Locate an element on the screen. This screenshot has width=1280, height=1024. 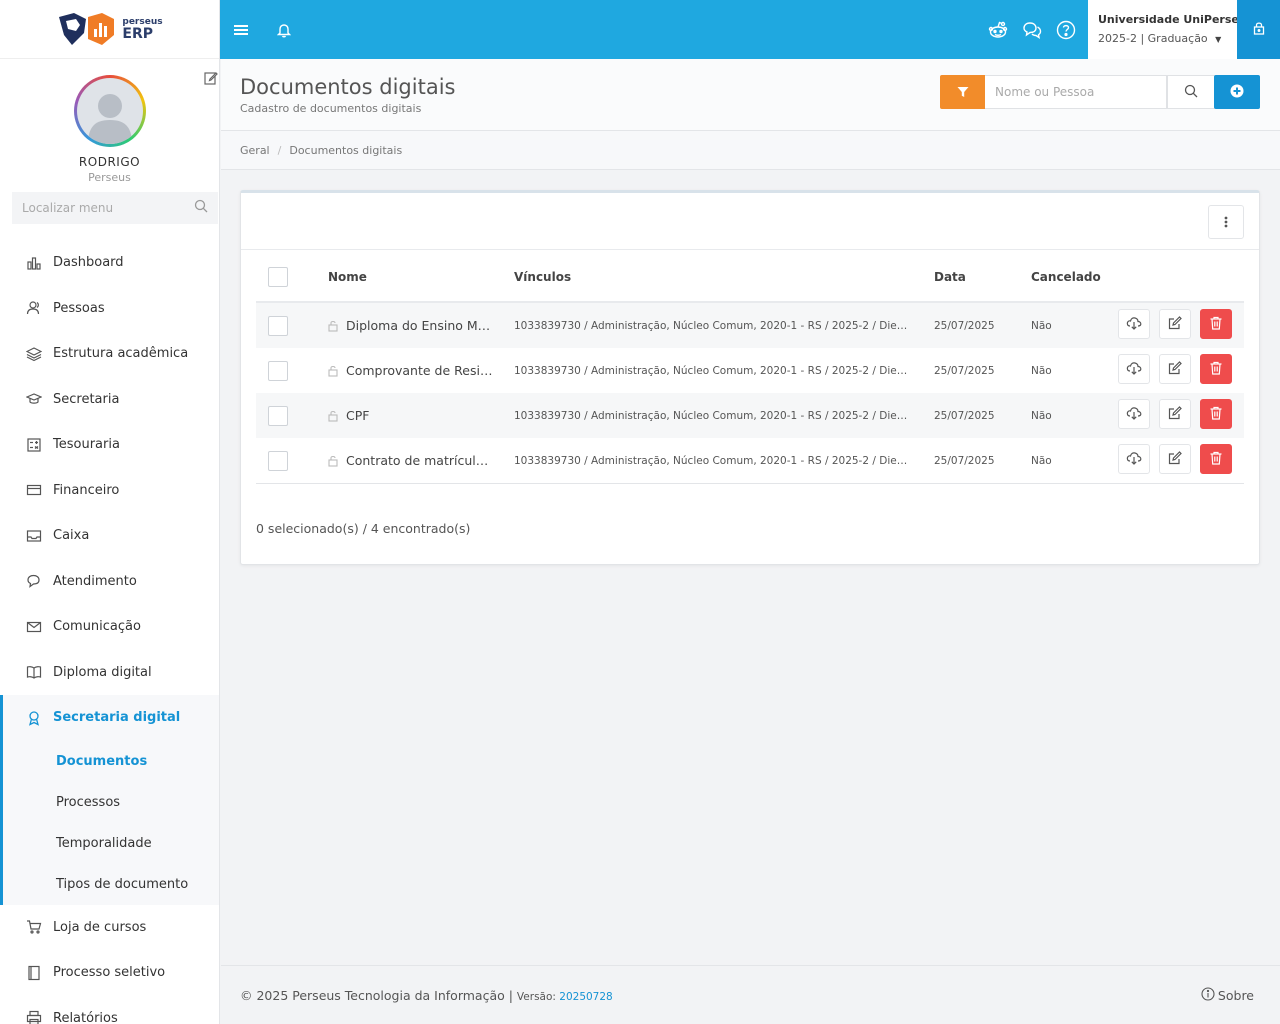
search-button is located at coordinates (1191, 92).